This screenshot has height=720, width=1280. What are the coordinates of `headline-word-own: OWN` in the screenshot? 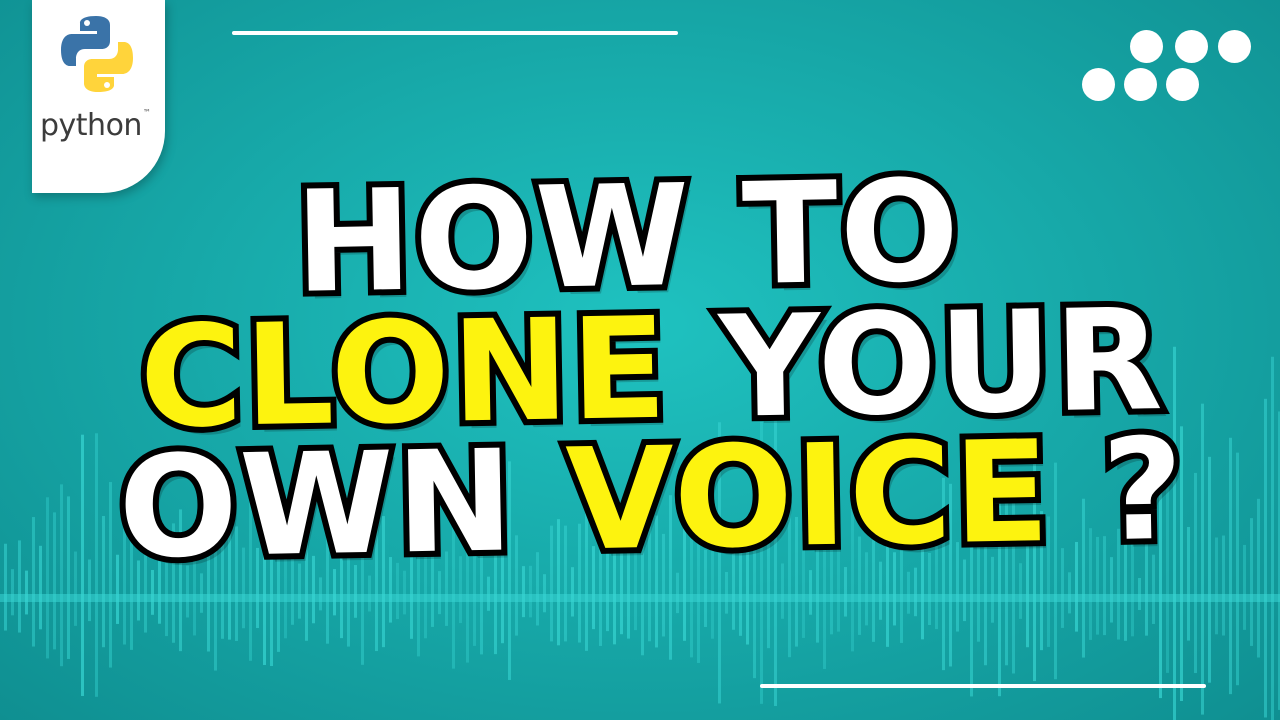 It's located at (316, 505).